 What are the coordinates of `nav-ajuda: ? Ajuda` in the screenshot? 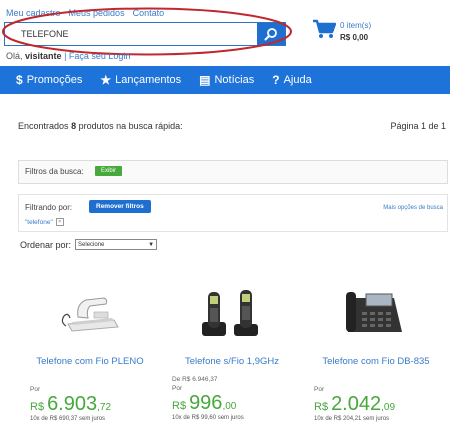 It's located at (291, 80).